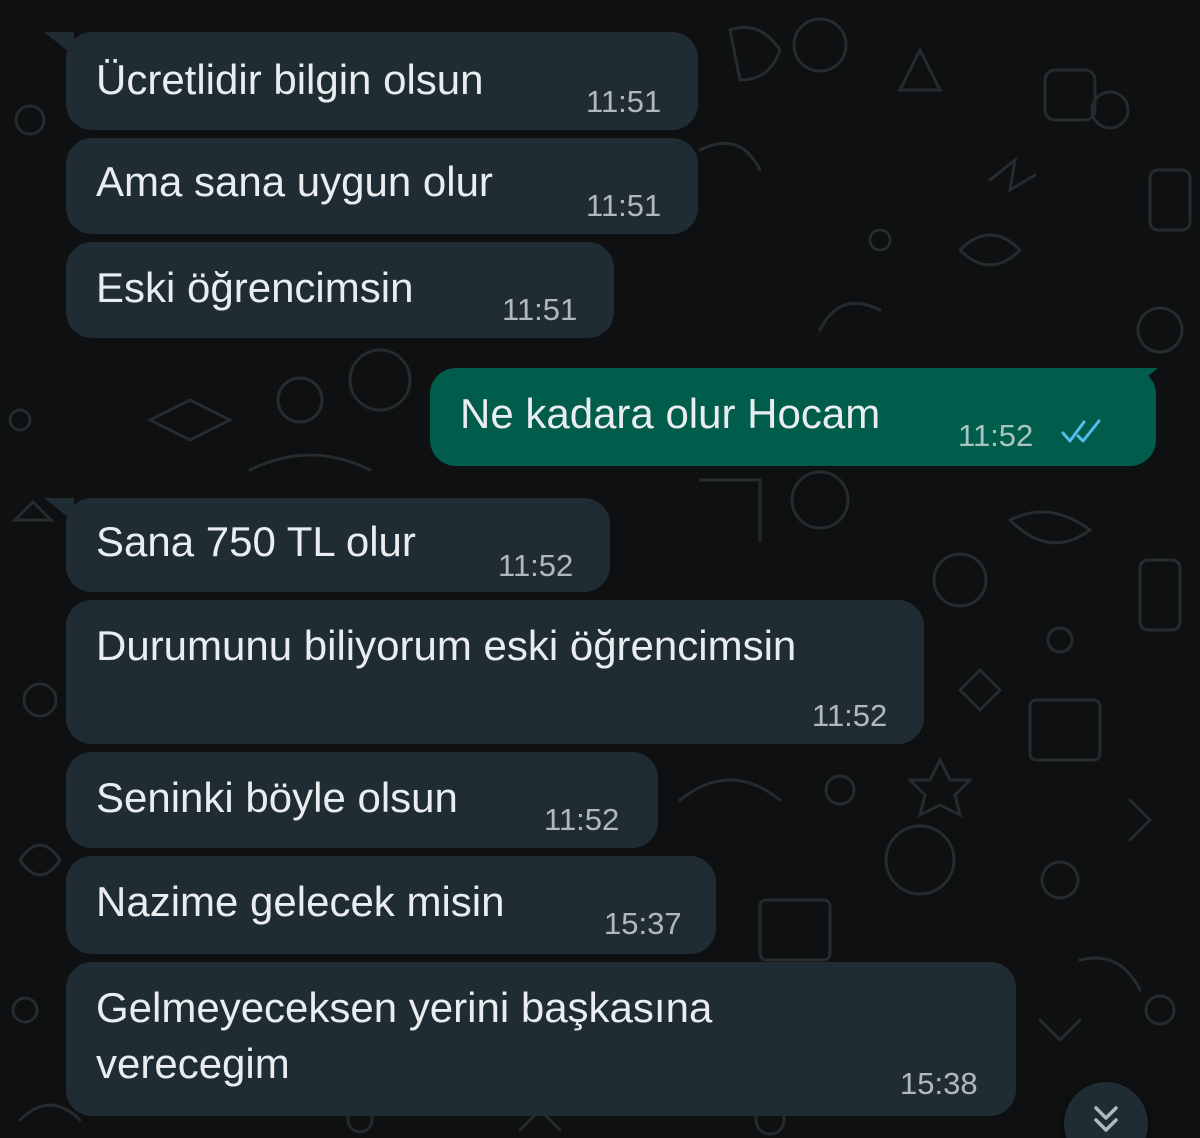  What do you see at coordinates (939, 1083) in the screenshot?
I see `message-timestamp: 15:38` at bounding box center [939, 1083].